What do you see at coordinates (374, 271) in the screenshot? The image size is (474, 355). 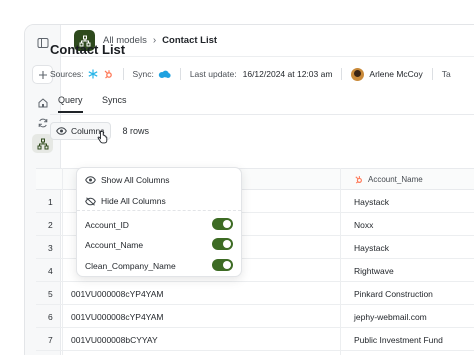 I see `cell-account-name: Rightwave` at bounding box center [374, 271].